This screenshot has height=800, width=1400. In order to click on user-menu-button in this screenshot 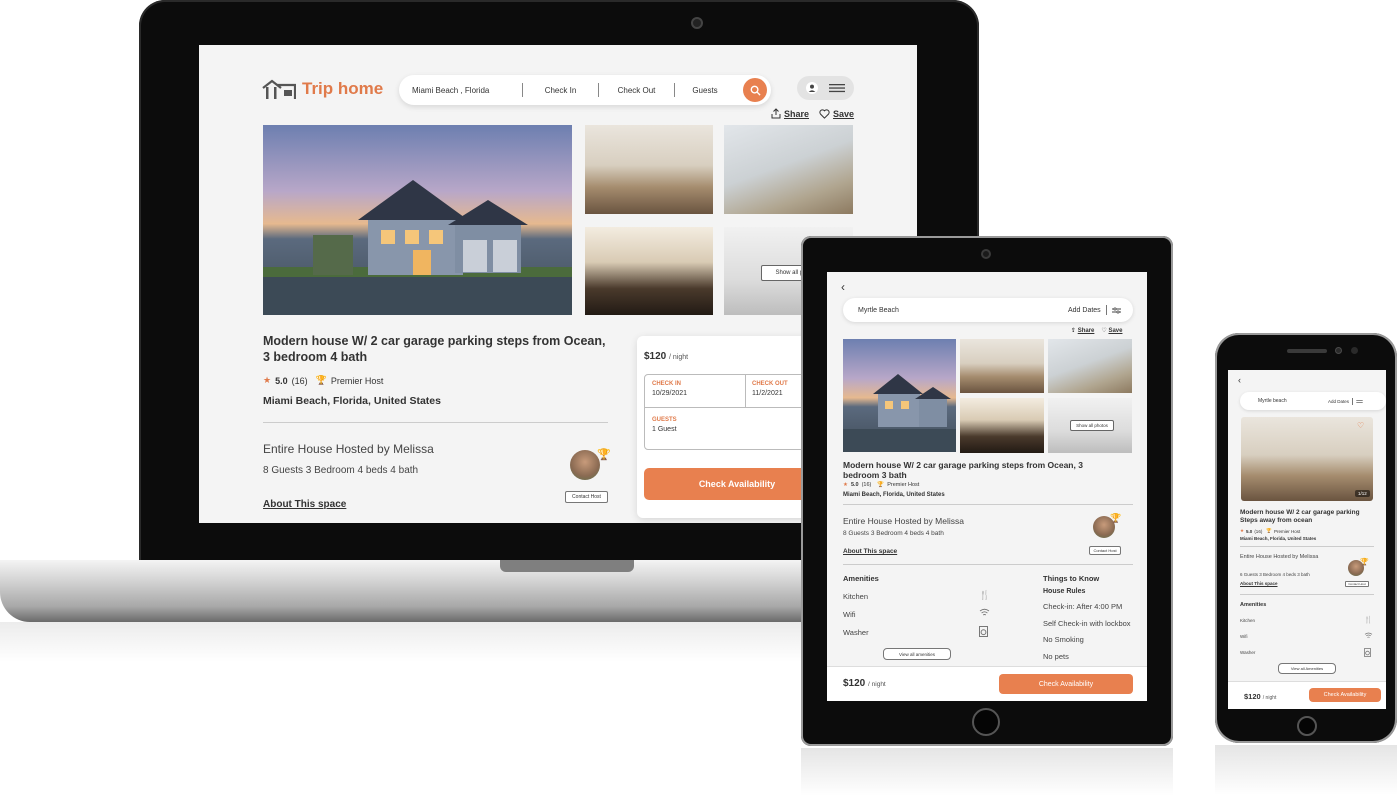, I will do `click(825, 88)`.